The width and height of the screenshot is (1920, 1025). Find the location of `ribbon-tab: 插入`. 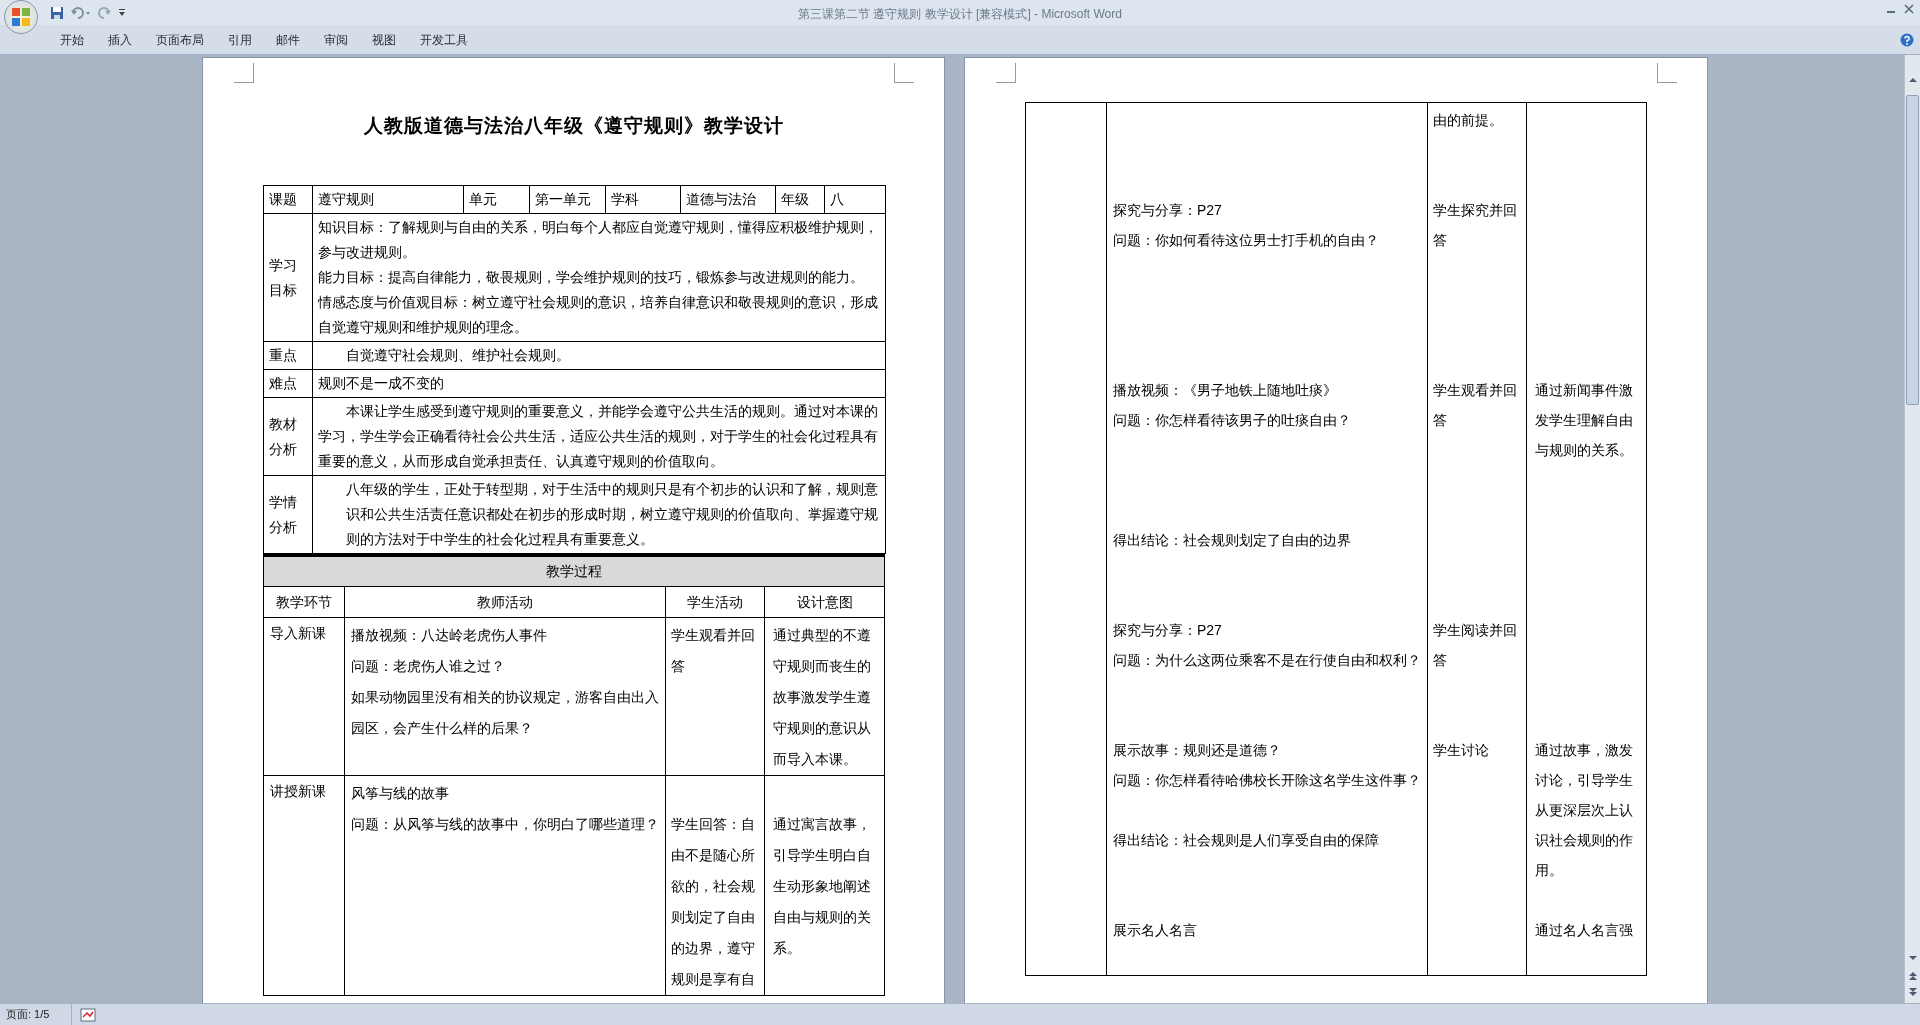

ribbon-tab: 插入 is located at coordinates (120, 39).